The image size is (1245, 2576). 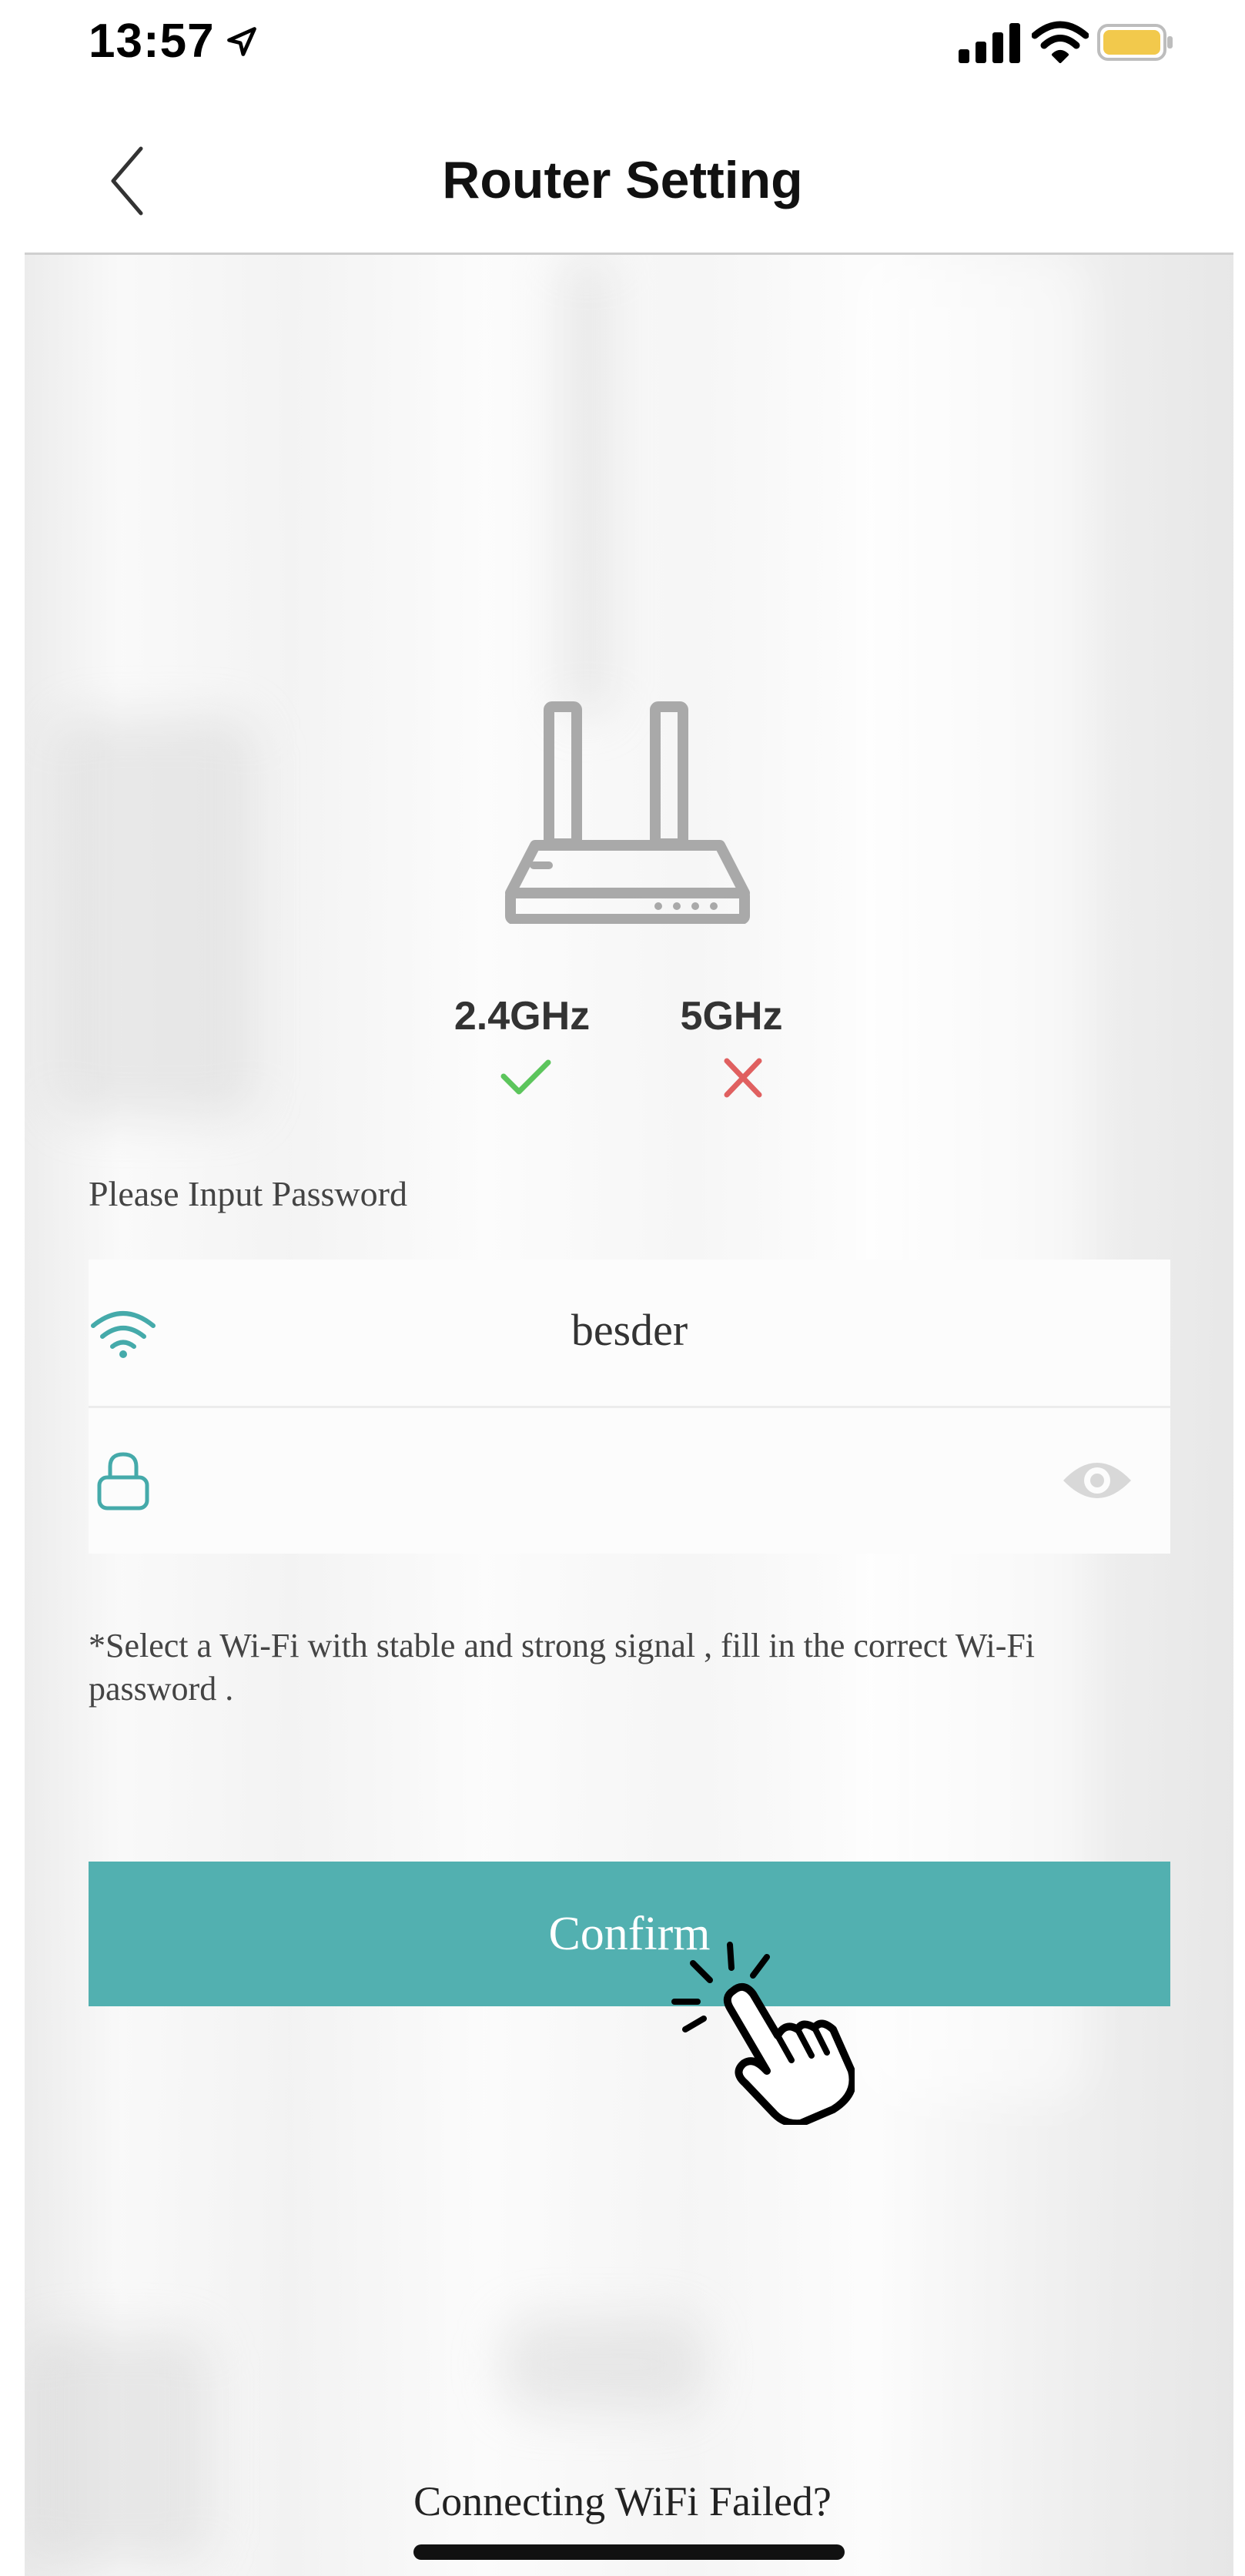 I want to click on wifi-form-card: besder, so click(x=629, y=1407).